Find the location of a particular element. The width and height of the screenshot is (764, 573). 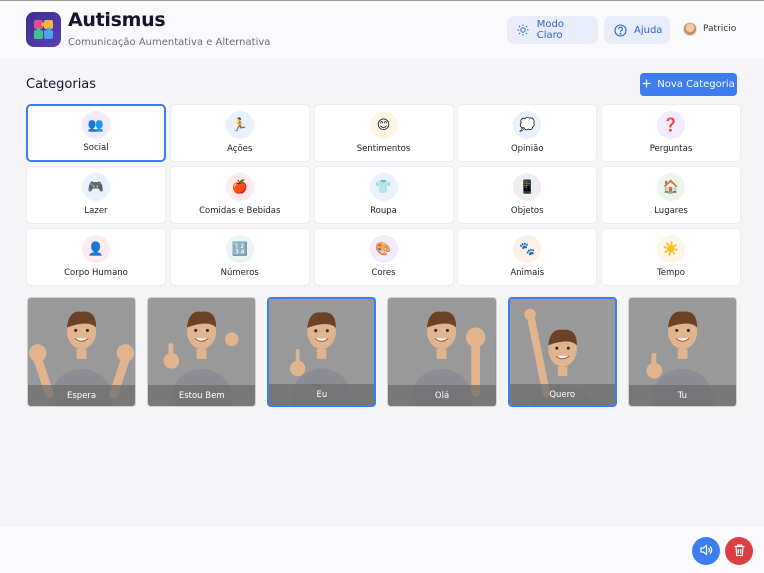

category-label: Lugares is located at coordinates (671, 211).